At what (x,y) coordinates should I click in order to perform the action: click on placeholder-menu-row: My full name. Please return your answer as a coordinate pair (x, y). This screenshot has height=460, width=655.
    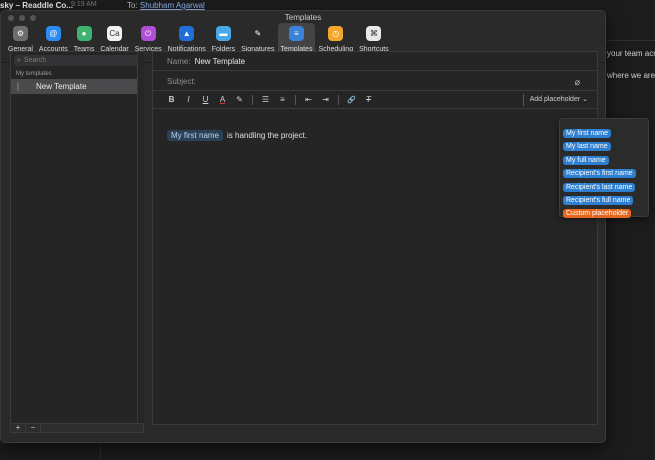
    Looking at the image, I should click on (604, 157).